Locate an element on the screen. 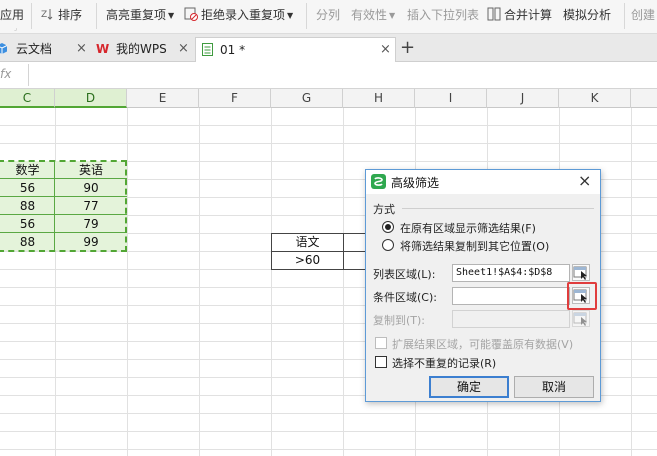 This screenshot has width=657, height=456. table-cell: 90 is located at coordinates (91, 188).